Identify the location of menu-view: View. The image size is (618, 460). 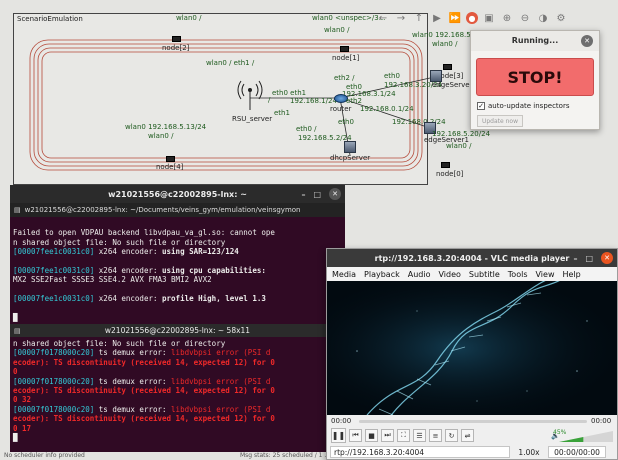
(545, 274).